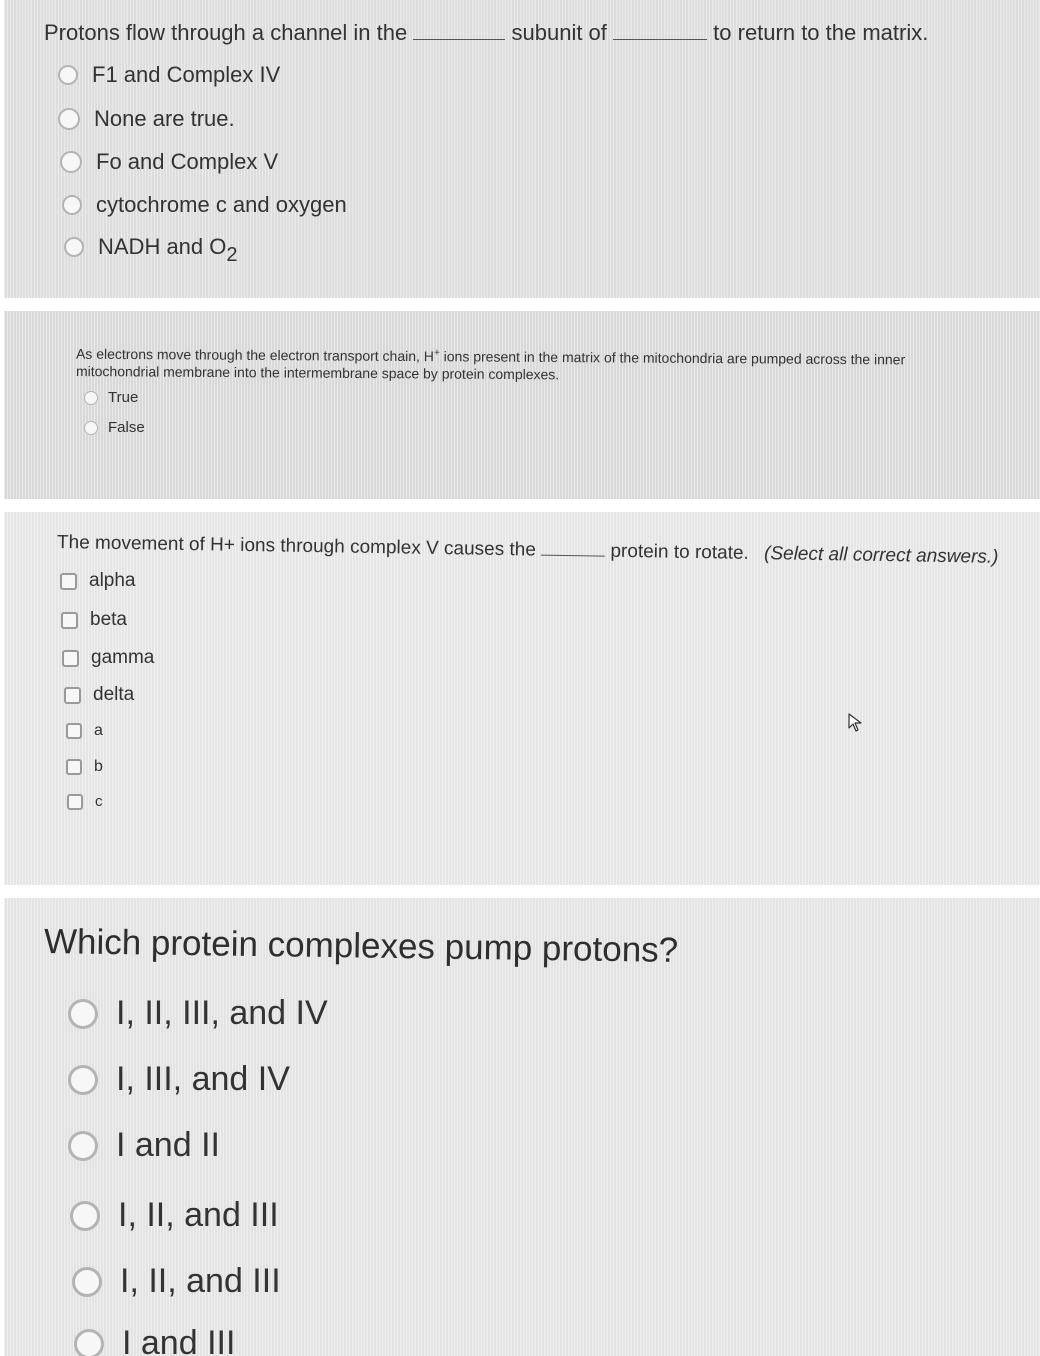 This screenshot has width=1040, height=1356. What do you see at coordinates (222, 1013) in the screenshot?
I see `option-label: I, II, III, and IV` at bounding box center [222, 1013].